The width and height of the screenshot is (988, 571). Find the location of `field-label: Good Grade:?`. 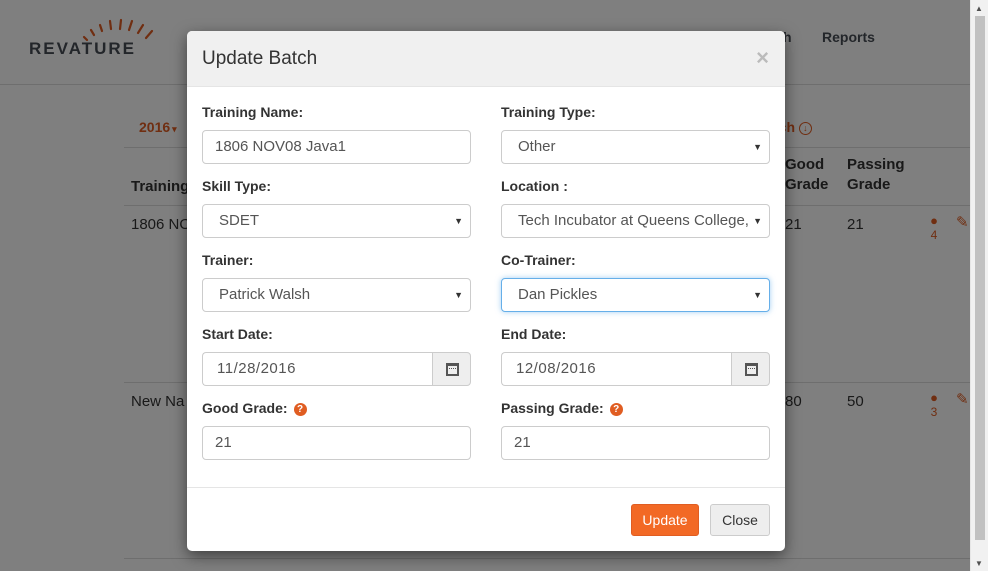

field-label: Good Grade:? is located at coordinates (336, 408).